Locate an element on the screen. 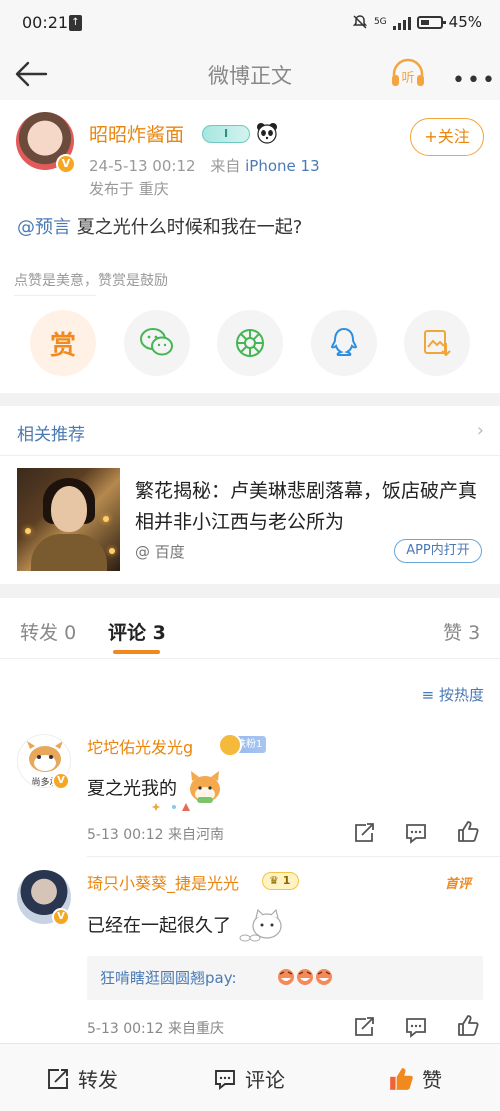 The height and width of the screenshot is (1111, 500). repost-button: 转发 is located at coordinates (82, 1078).